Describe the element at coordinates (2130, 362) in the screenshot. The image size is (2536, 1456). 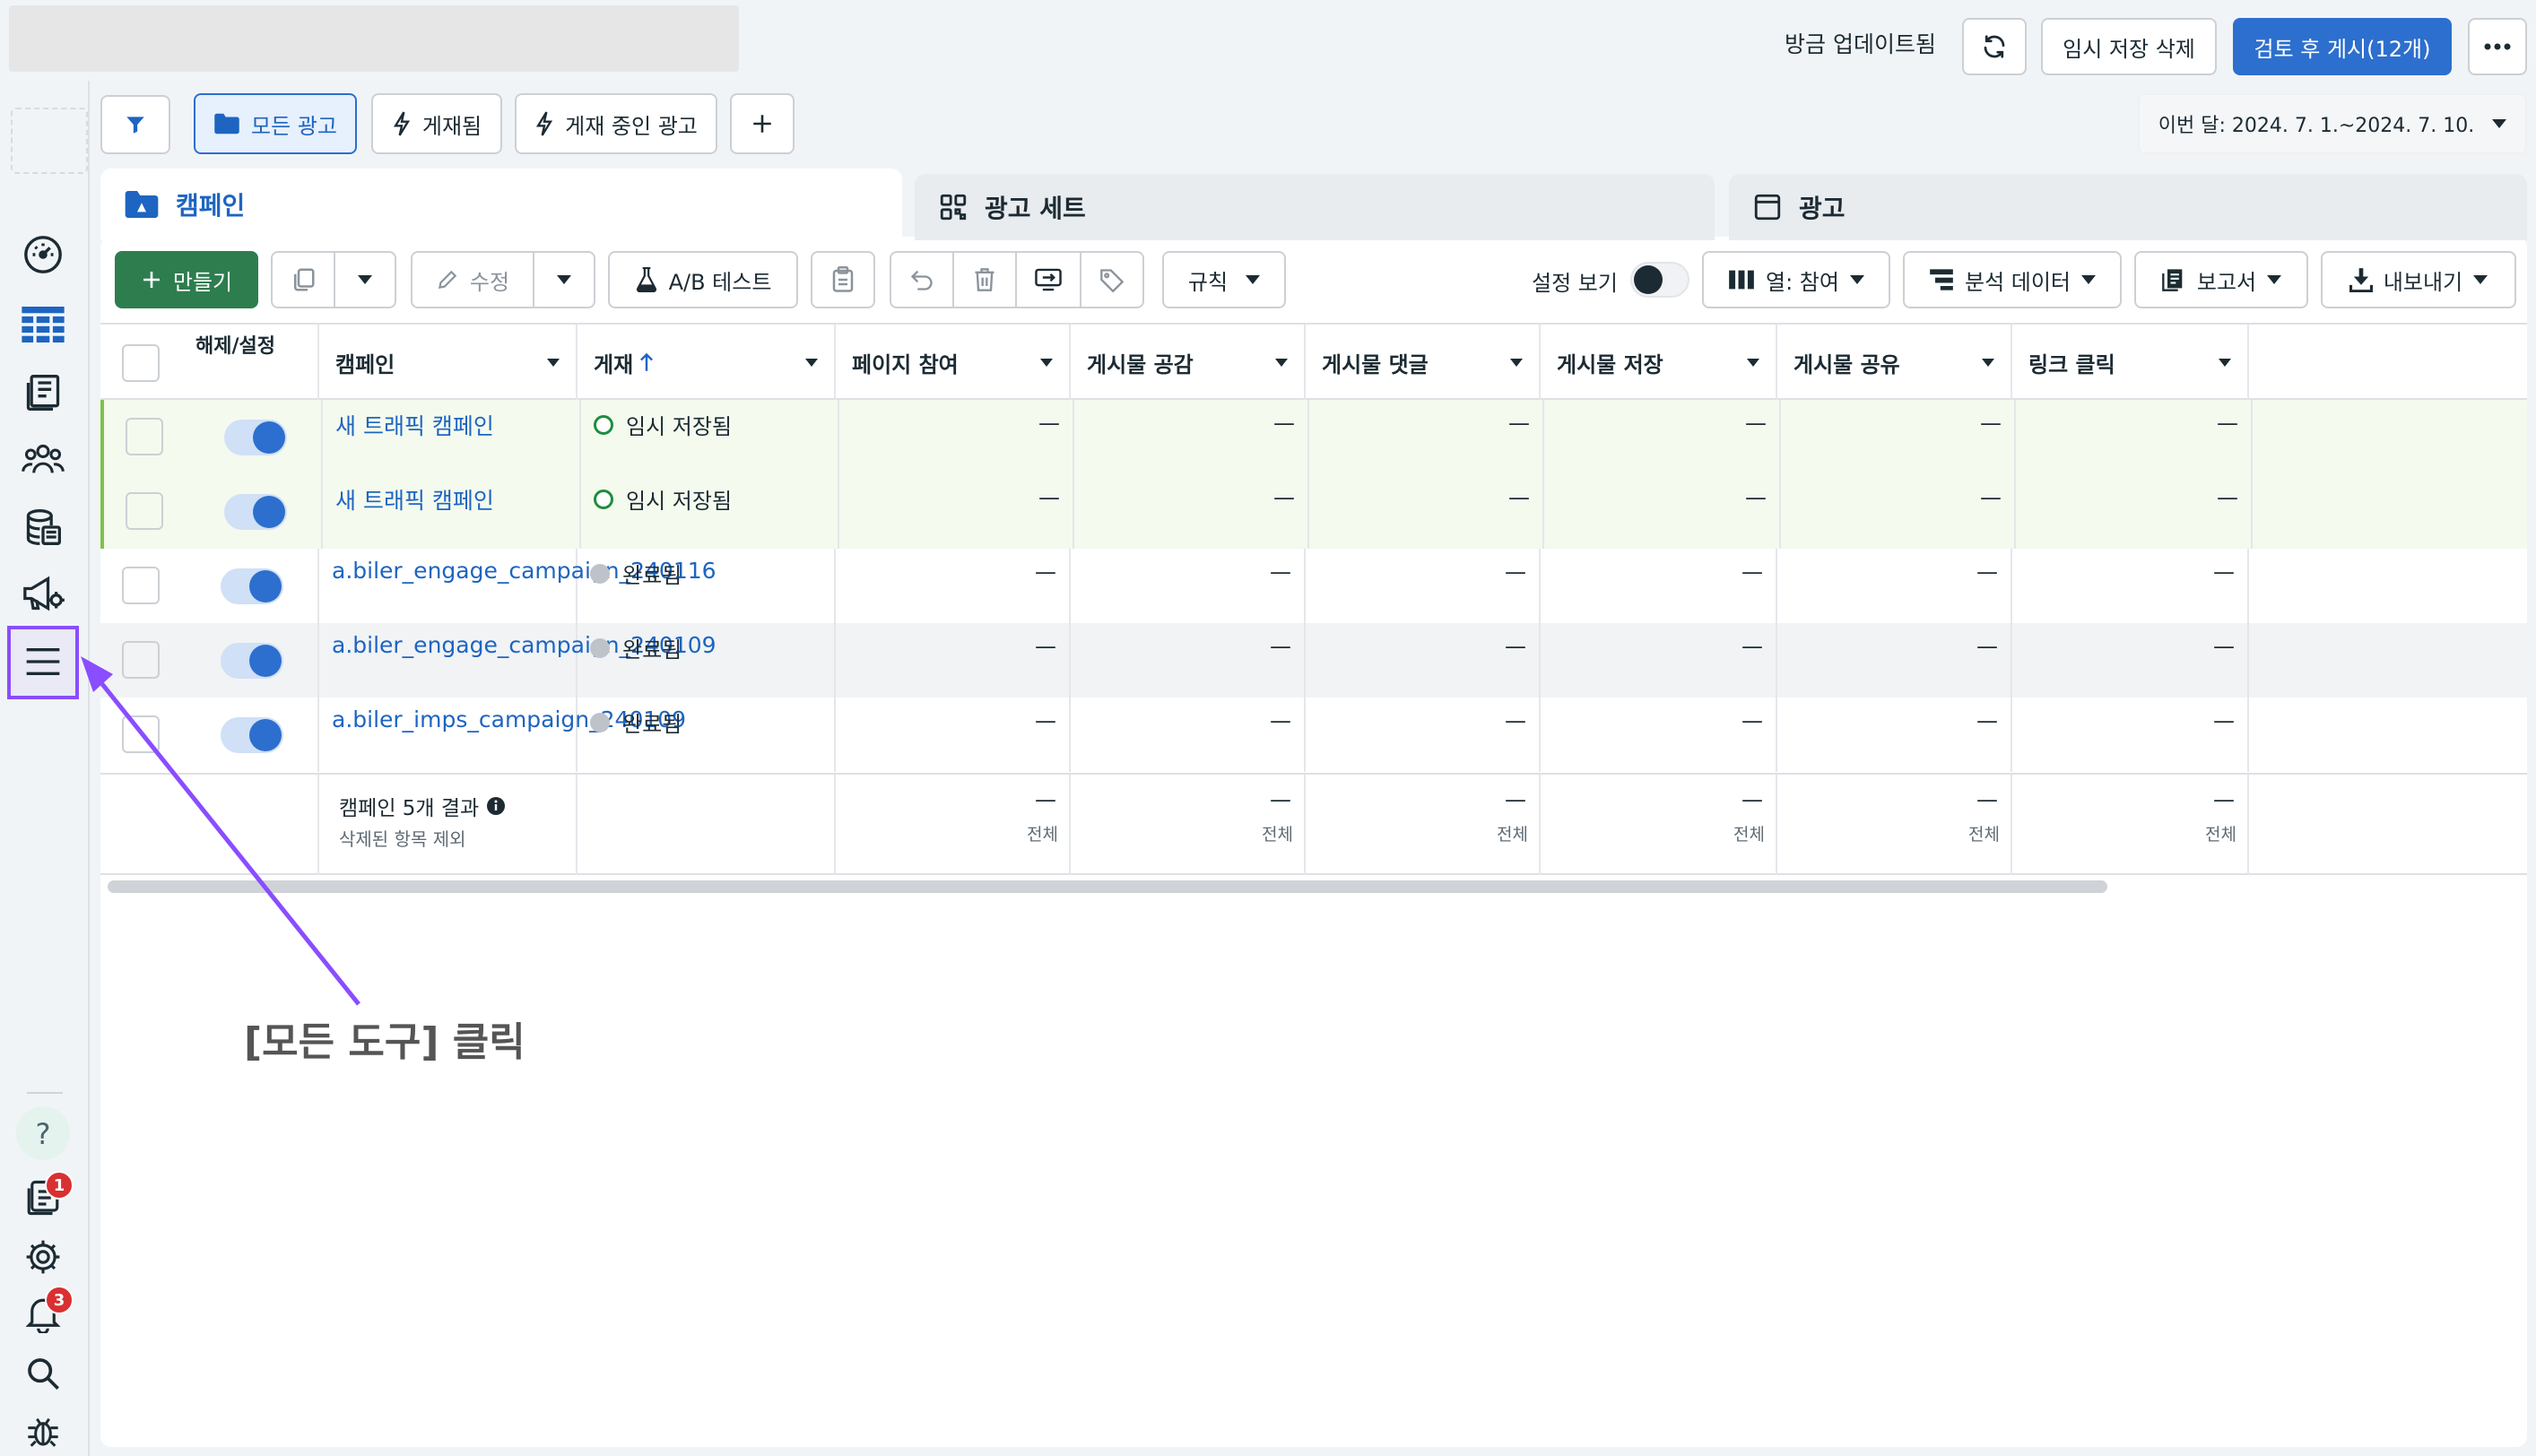
I see `header-link-clicks: 링크 클릭` at that location.